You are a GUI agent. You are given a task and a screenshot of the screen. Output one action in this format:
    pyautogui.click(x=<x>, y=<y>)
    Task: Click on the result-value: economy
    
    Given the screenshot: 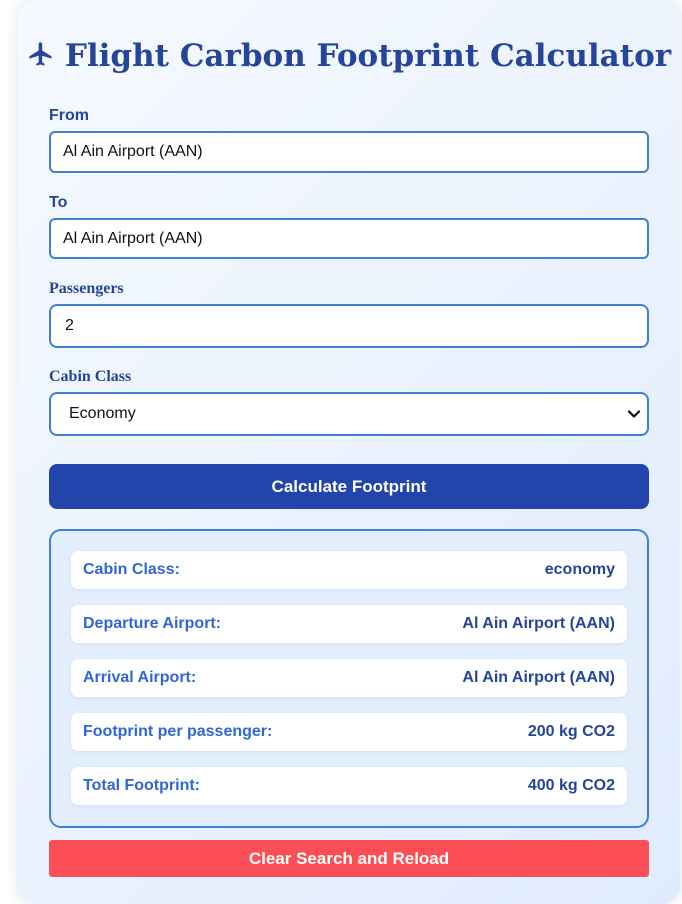 What is the action you would take?
    pyautogui.click(x=579, y=569)
    